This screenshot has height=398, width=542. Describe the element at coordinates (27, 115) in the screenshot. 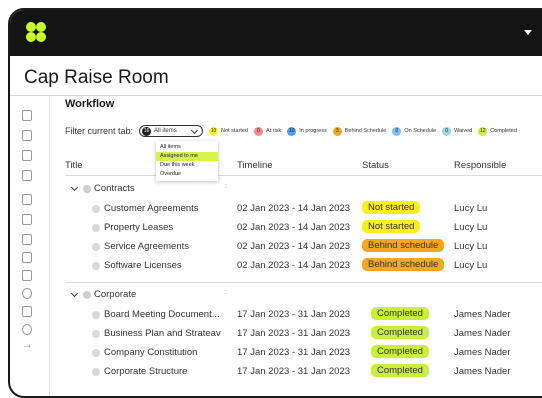

I see `document-icon` at that location.